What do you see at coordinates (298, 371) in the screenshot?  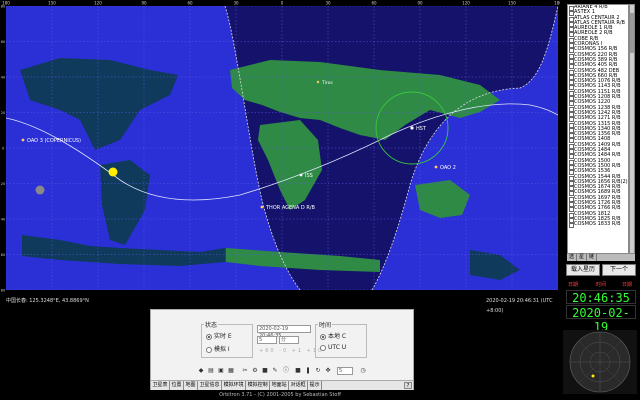 I see `stop-icon: ■` at bounding box center [298, 371].